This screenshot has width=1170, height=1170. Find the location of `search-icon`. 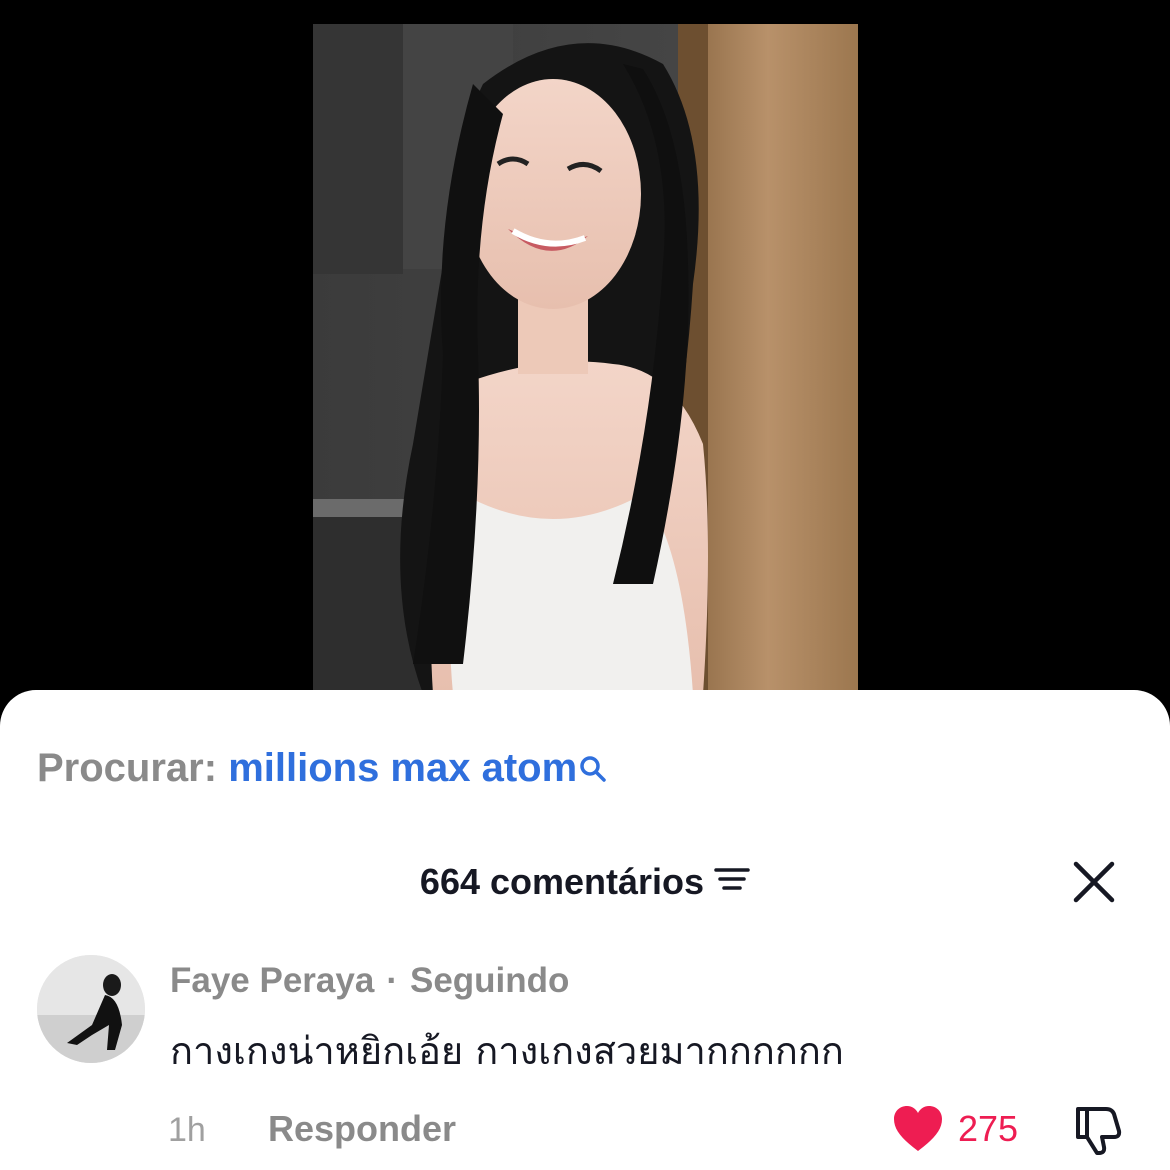

search-icon is located at coordinates (593, 770).